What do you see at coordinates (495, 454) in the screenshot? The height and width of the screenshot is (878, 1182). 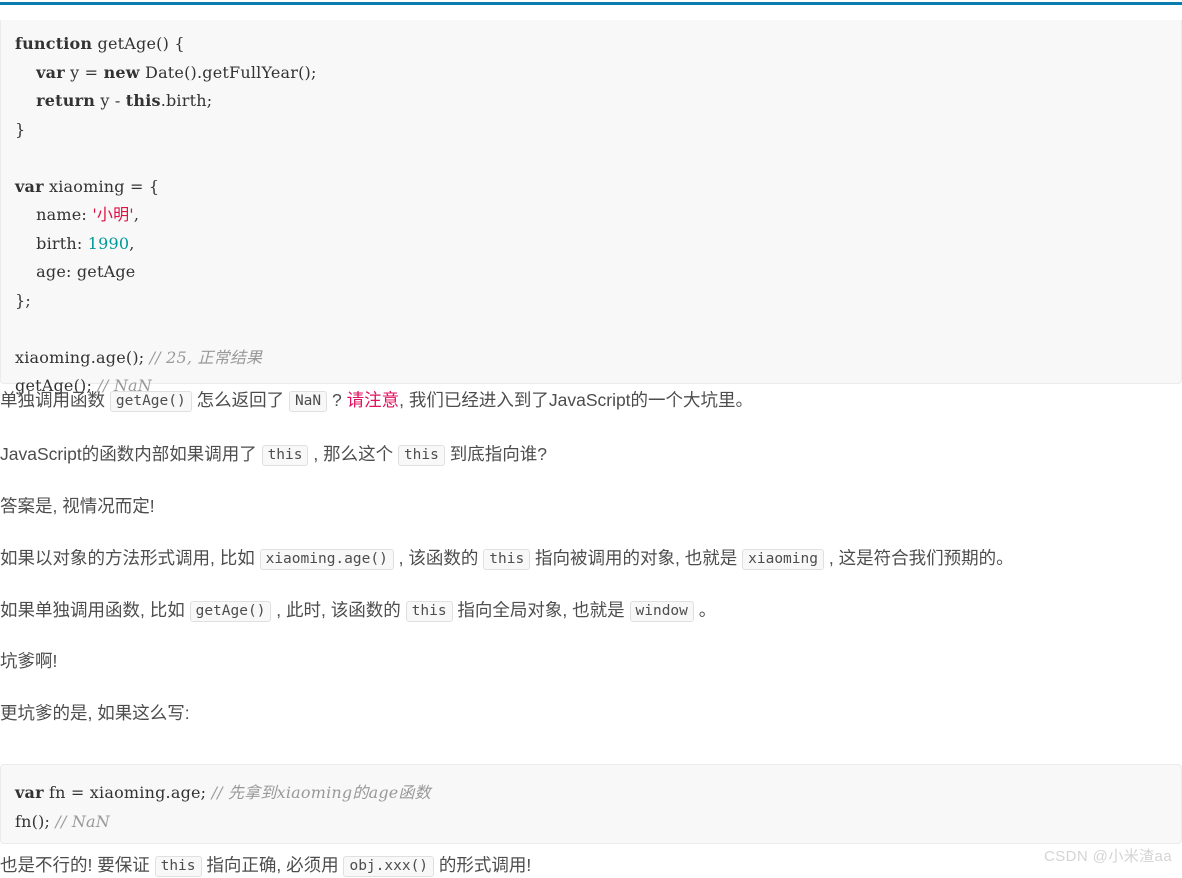 I see `body-text: 到底指向谁?` at bounding box center [495, 454].